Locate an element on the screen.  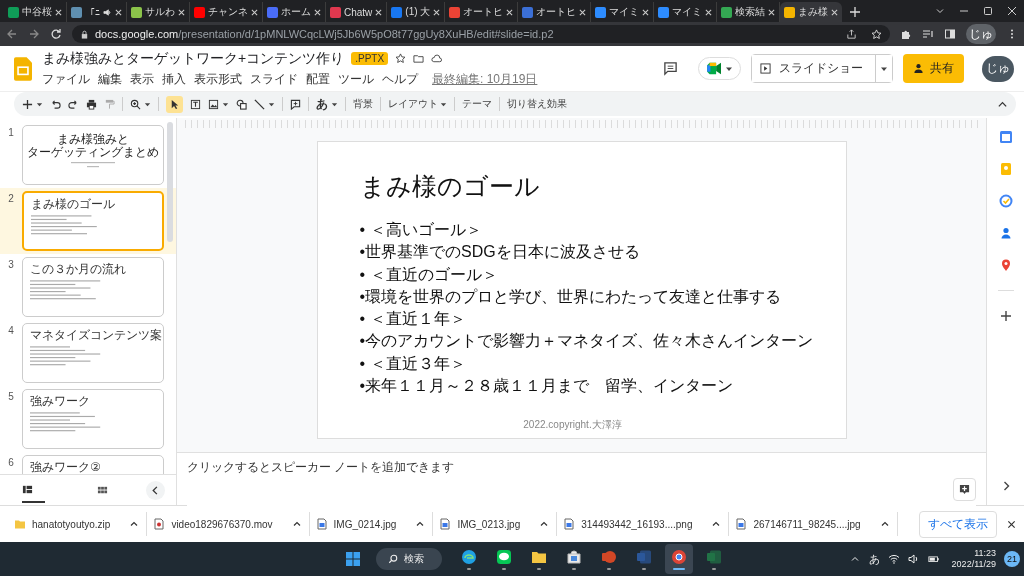
comment-icon is located at coordinates (670, 68).